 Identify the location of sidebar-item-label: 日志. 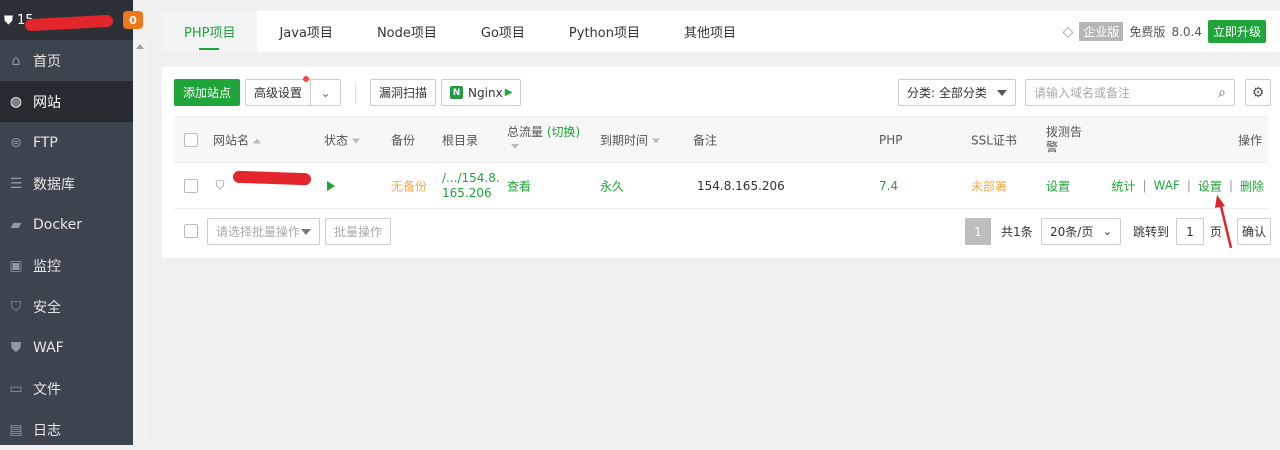
(47, 430).